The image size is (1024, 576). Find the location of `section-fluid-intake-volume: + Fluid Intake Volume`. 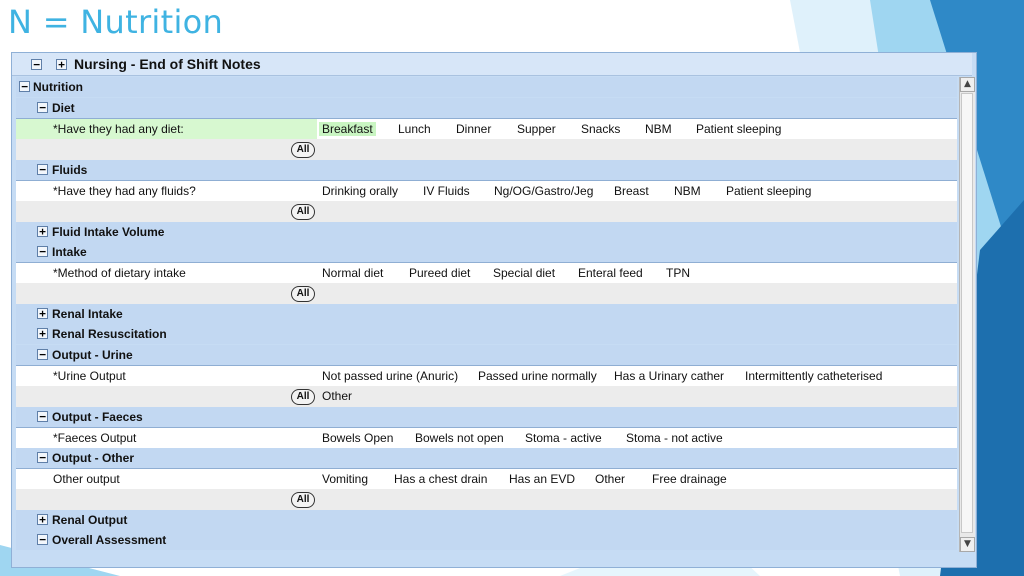

section-fluid-intake-volume: + Fluid Intake Volume is located at coordinates (486, 232).